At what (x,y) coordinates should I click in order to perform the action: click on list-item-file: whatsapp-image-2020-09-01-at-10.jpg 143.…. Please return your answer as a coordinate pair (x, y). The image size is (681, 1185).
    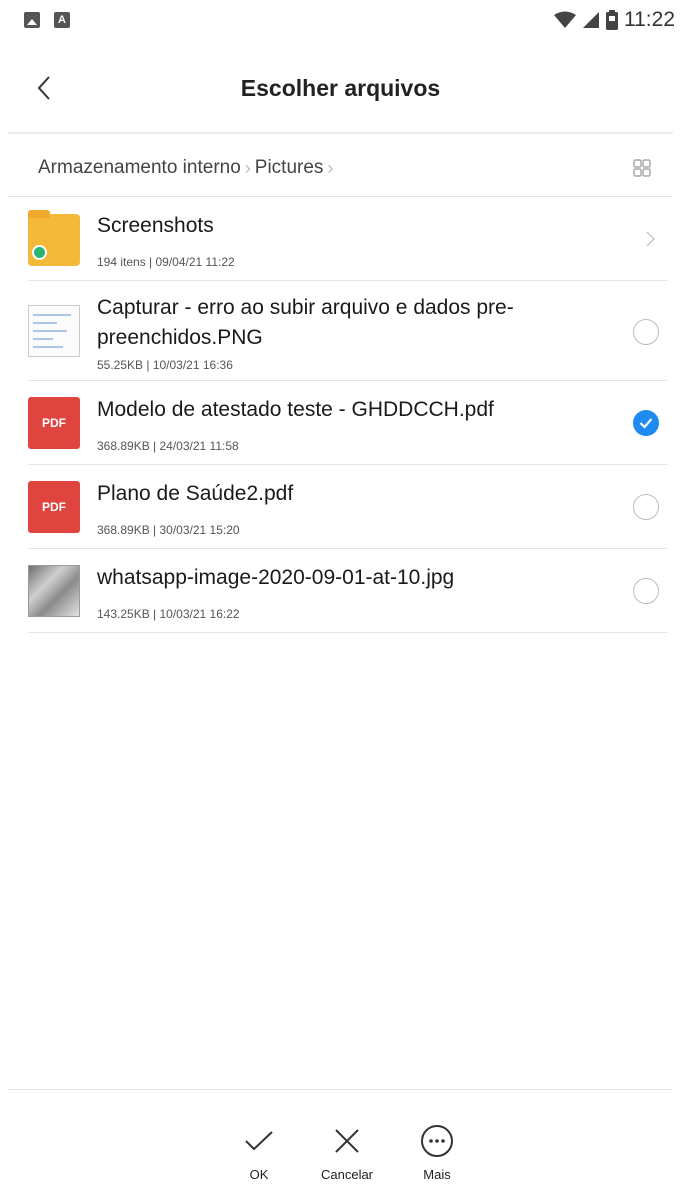
    Looking at the image, I should click on (347, 591).